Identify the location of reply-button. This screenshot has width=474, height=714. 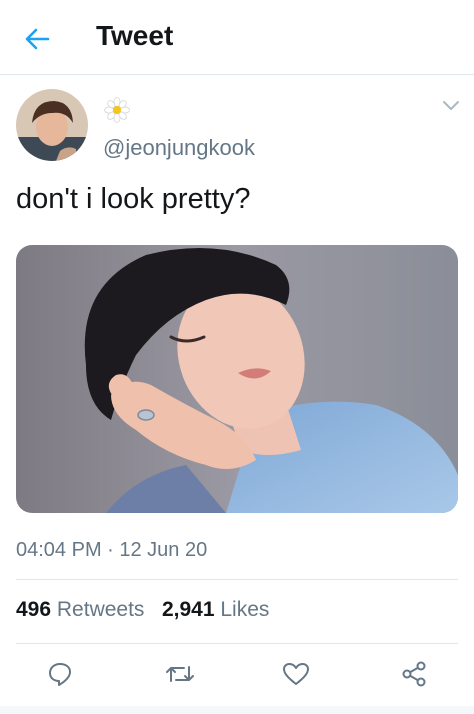
(60, 674).